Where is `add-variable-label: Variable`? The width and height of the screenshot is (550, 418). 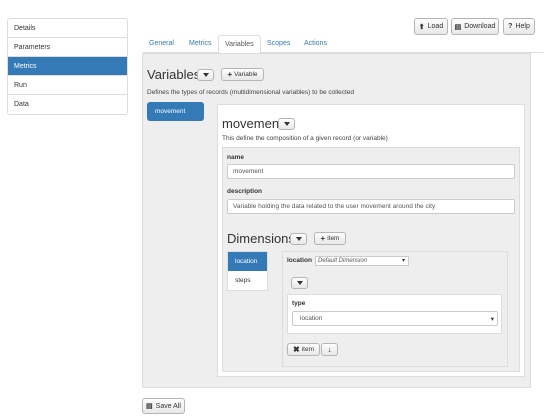 add-variable-label: Variable is located at coordinates (246, 74).